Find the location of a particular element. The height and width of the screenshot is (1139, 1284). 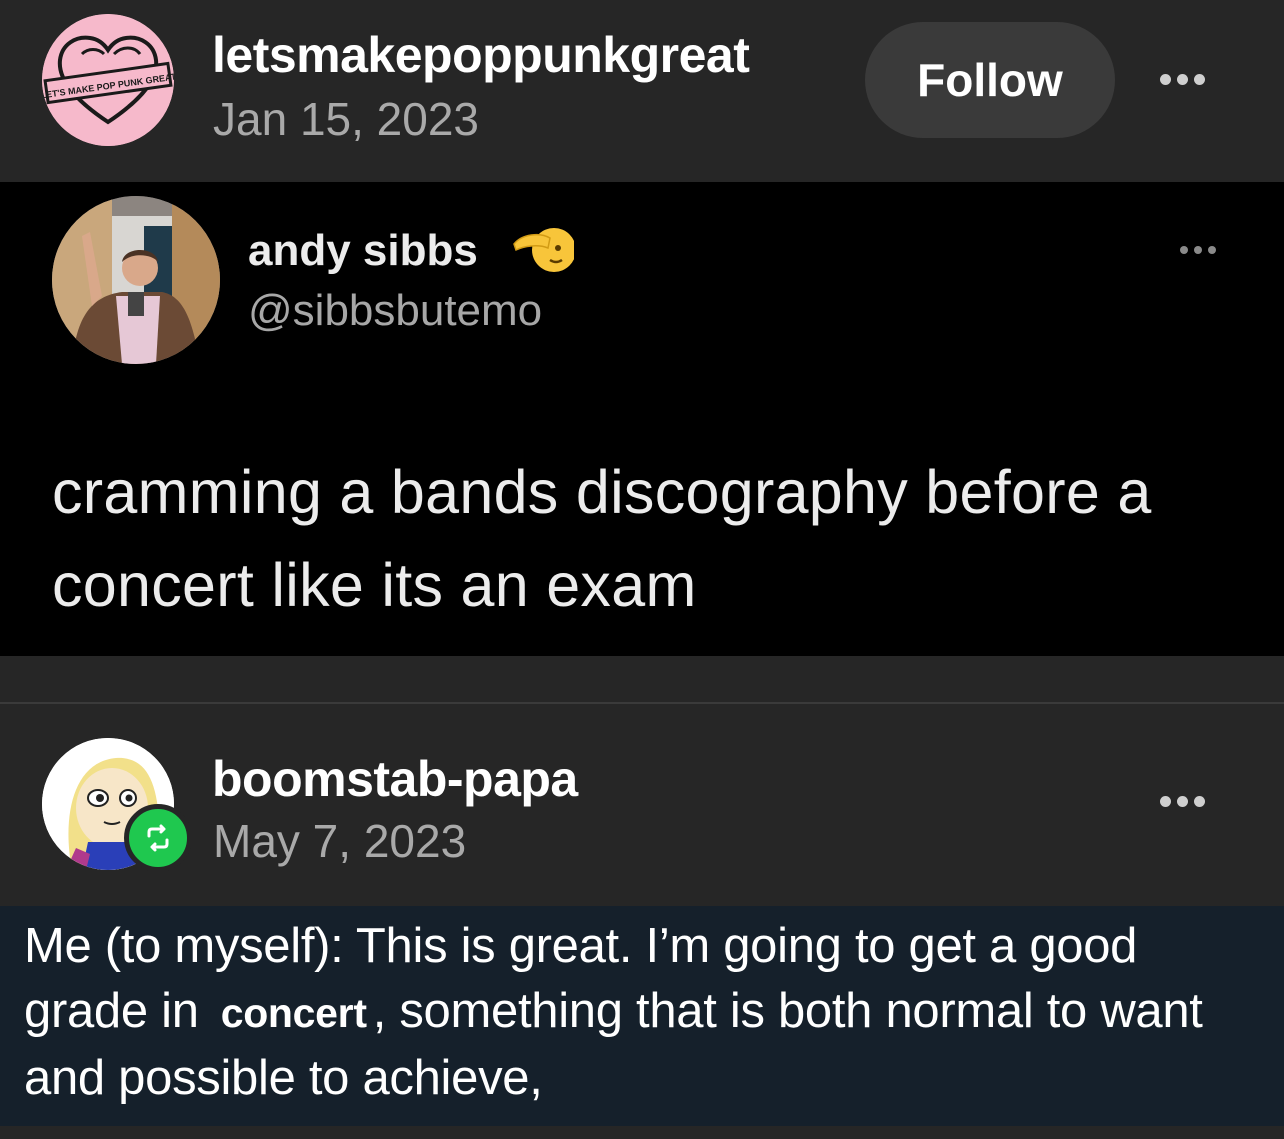

tweet-more-icon is located at coordinates (1198, 250).